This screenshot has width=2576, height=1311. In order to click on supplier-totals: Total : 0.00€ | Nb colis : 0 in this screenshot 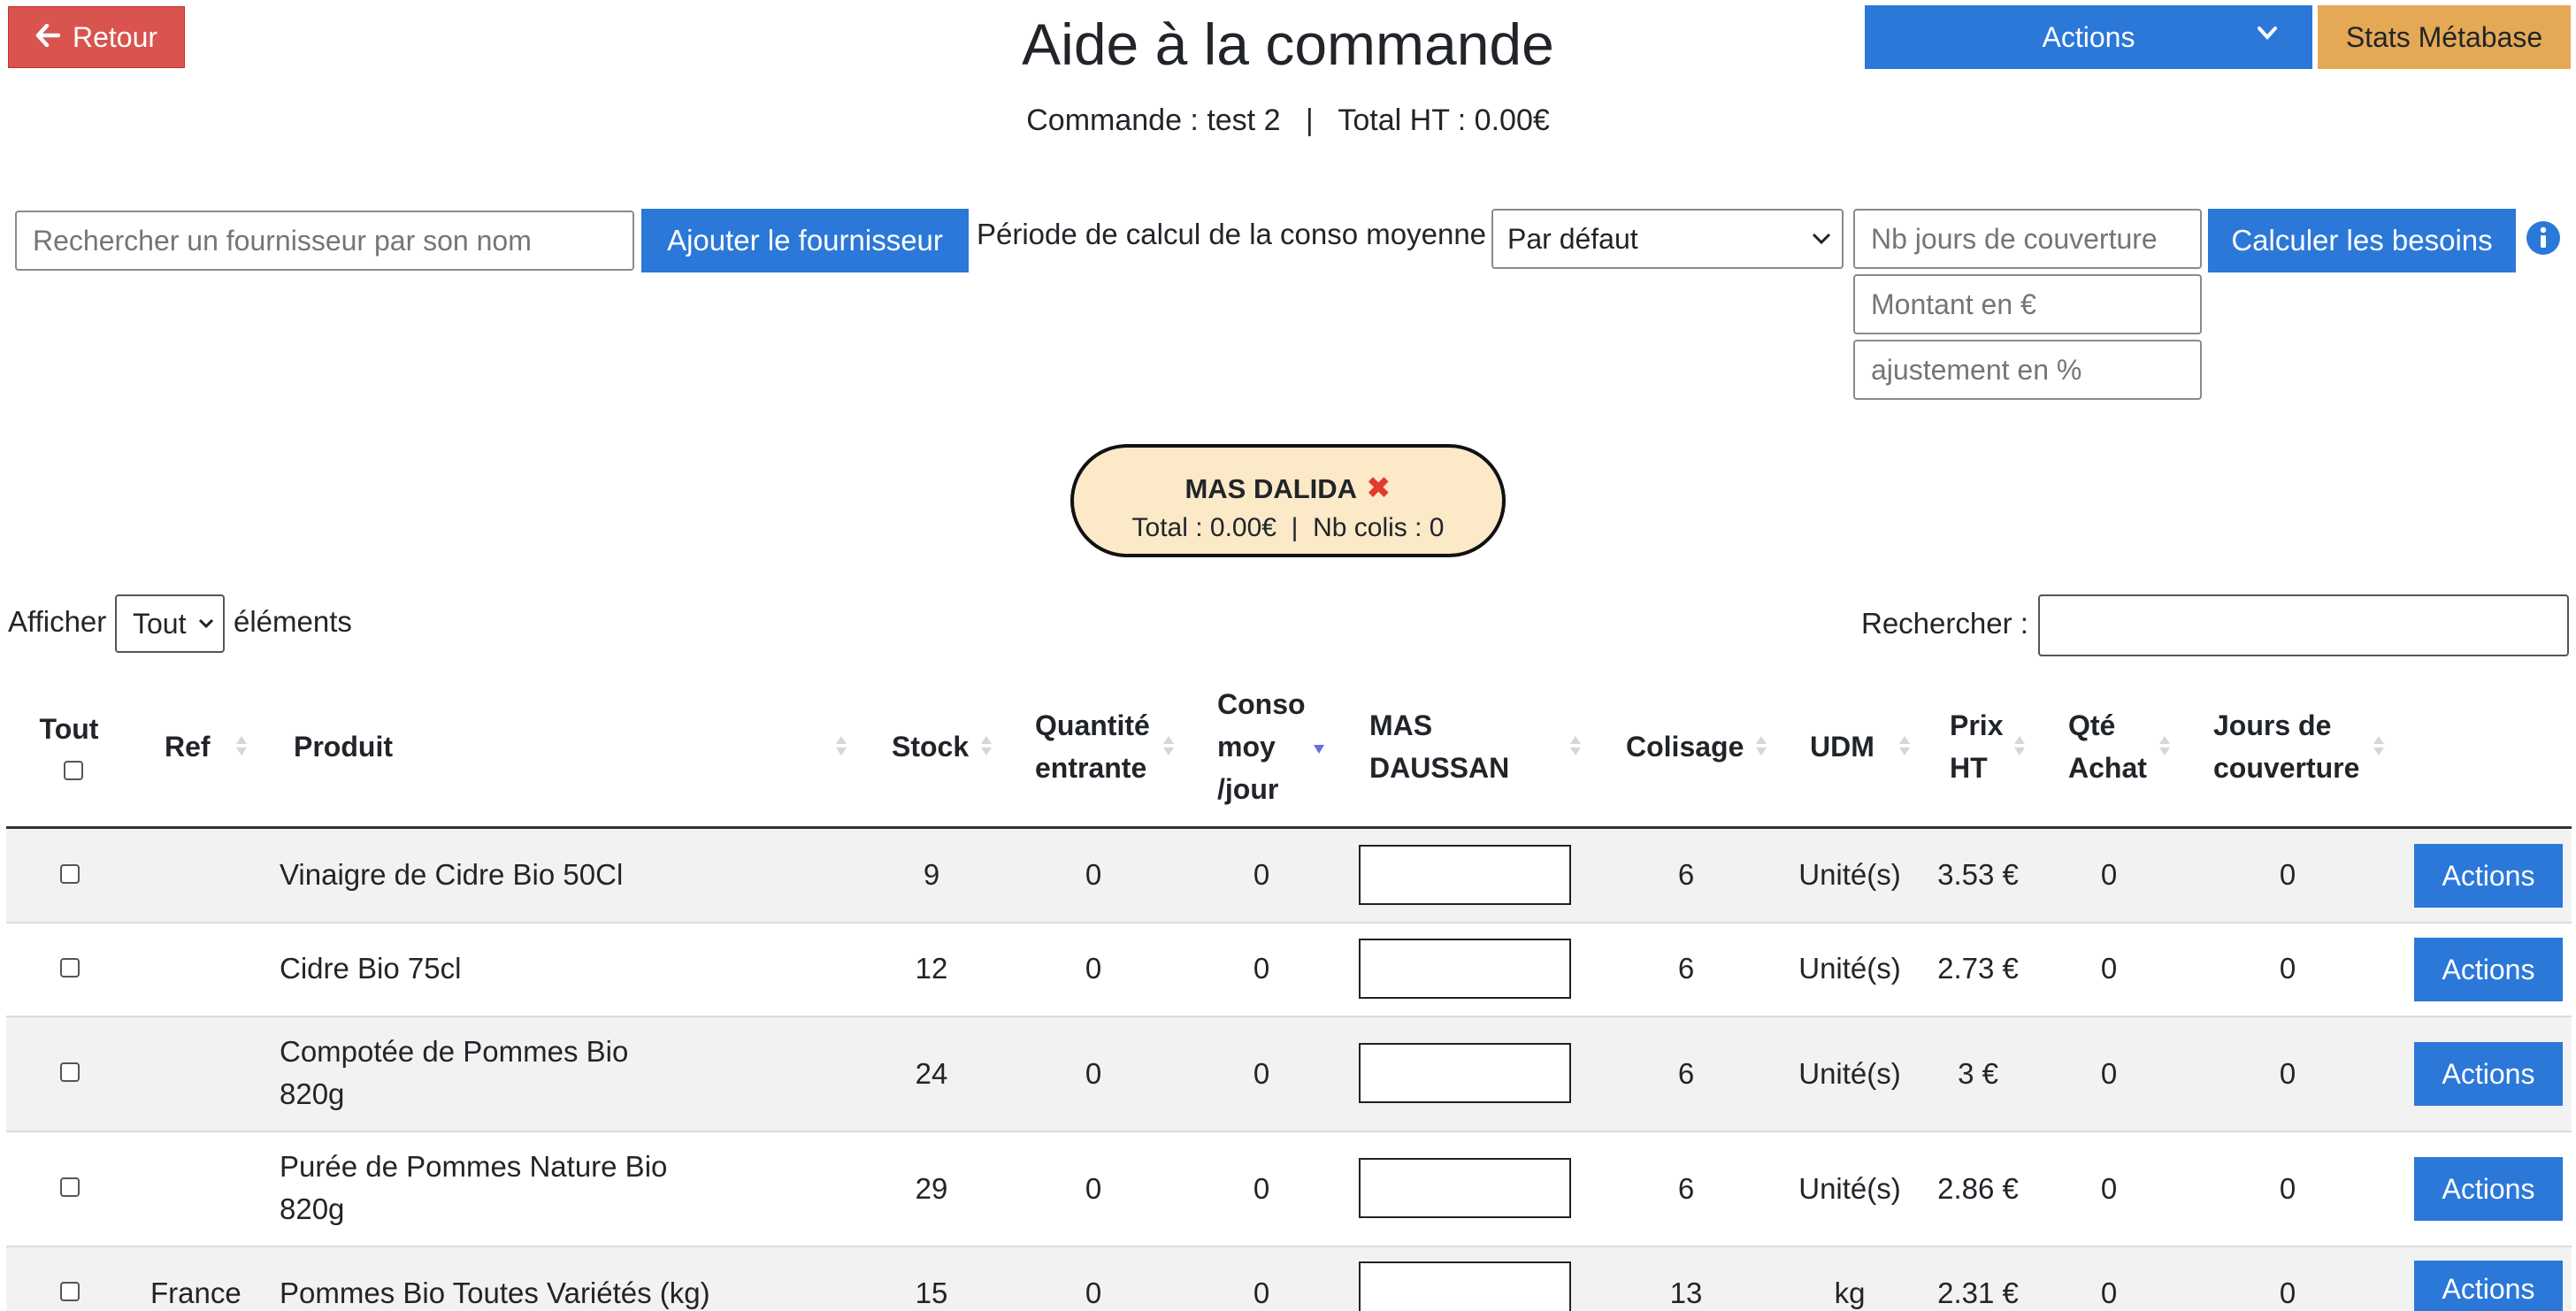, I will do `click(1288, 527)`.